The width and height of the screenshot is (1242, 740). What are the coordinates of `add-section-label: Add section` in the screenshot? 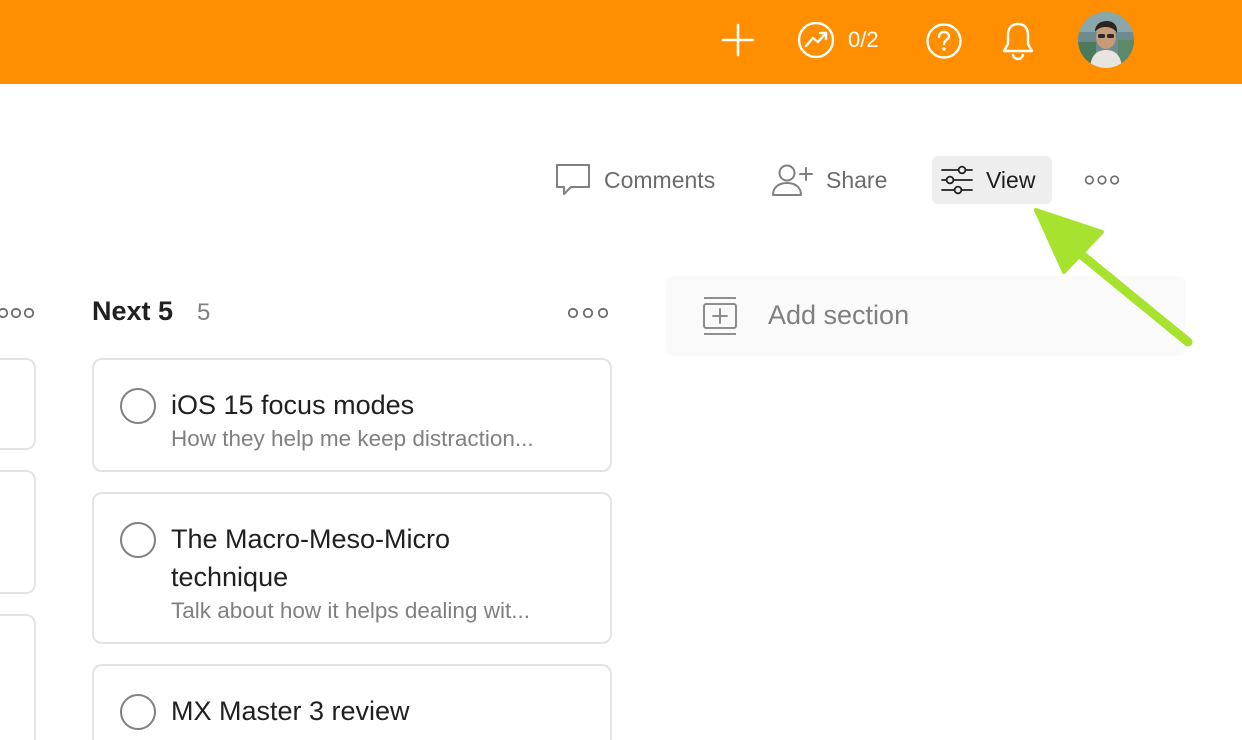 It's located at (839, 315).